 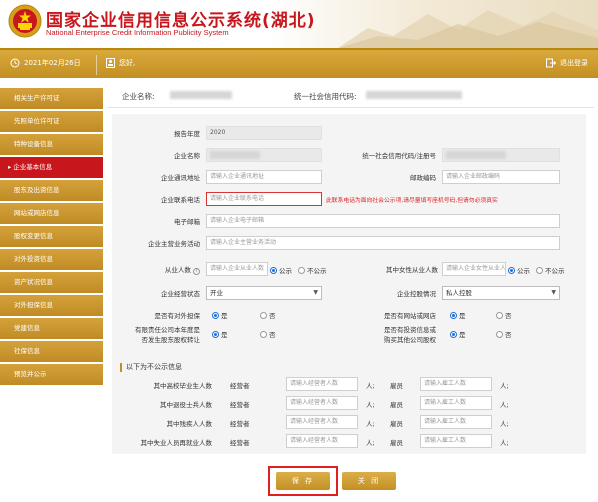 What do you see at coordinates (186, 405) in the screenshot?
I see `veterans-label: 其中退役士兵人数` at bounding box center [186, 405].